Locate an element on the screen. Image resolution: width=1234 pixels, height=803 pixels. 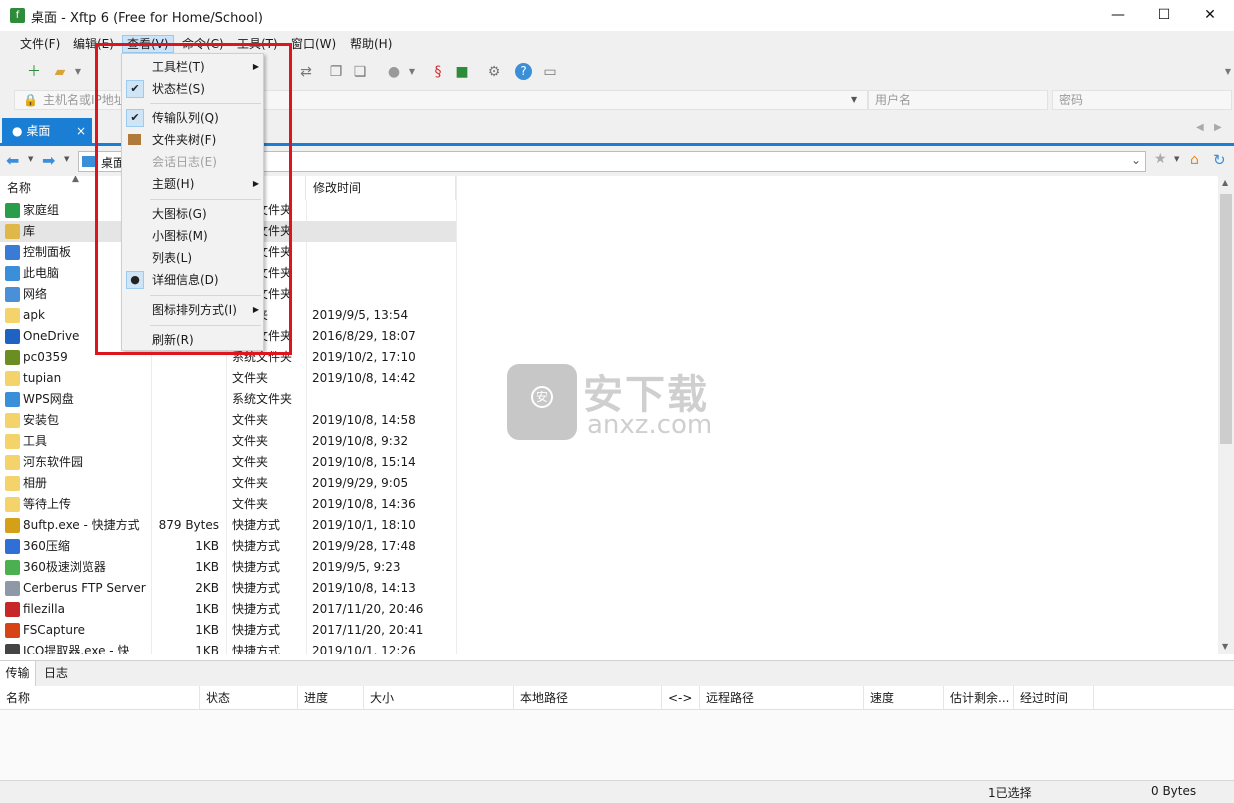
file-modified: 2019/10/1, 18:10 is located at coordinates (364, 525).